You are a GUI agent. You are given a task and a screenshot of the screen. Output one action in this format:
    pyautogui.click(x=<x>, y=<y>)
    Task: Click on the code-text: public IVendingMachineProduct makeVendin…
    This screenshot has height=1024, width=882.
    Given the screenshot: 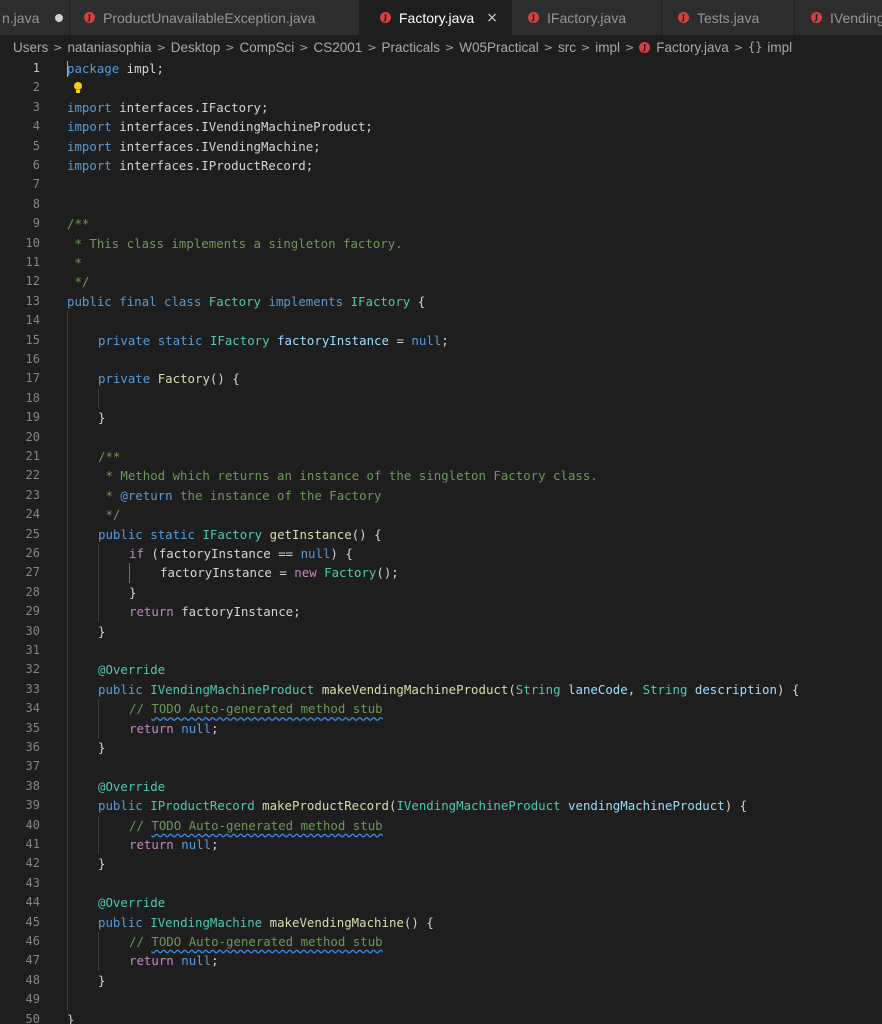 What is the action you would take?
    pyautogui.click(x=448, y=689)
    